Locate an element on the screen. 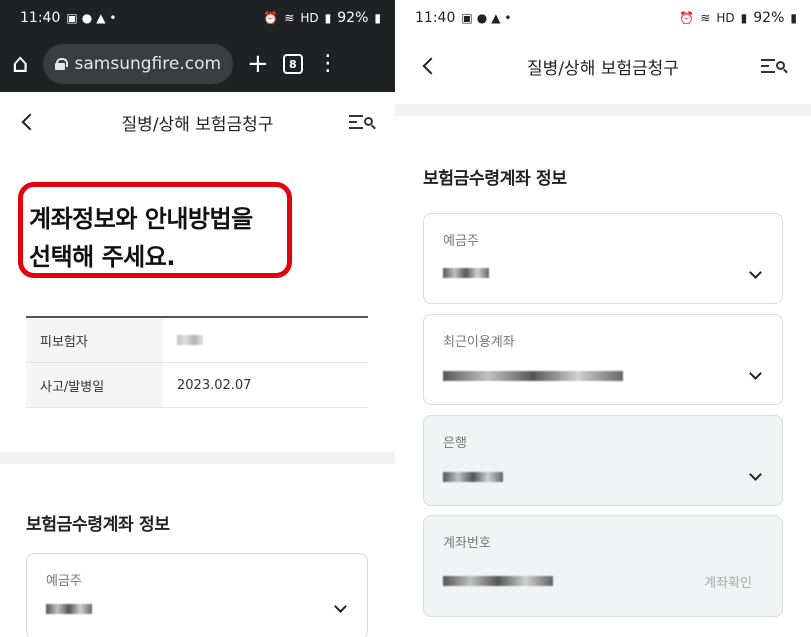  table-row: 피보험자 is located at coordinates (197, 340).